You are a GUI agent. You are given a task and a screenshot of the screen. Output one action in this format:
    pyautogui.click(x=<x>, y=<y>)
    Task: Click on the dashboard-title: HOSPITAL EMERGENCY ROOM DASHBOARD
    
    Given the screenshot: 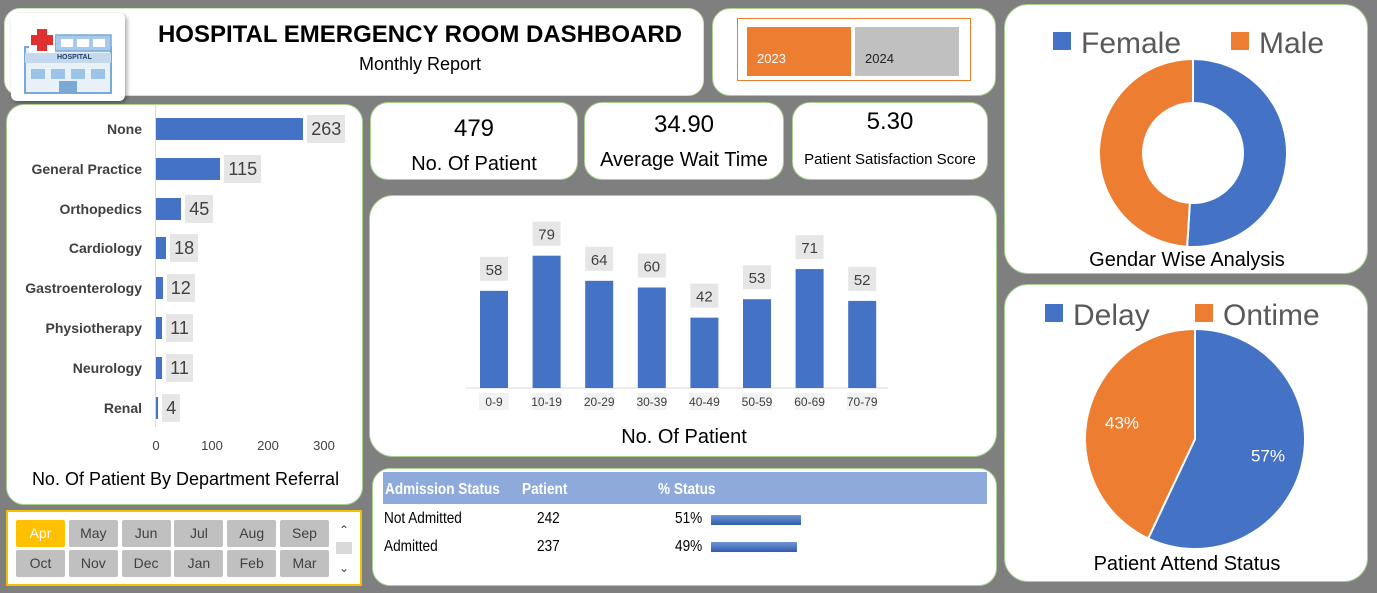 What is the action you would take?
    pyautogui.click(x=420, y=34)
    